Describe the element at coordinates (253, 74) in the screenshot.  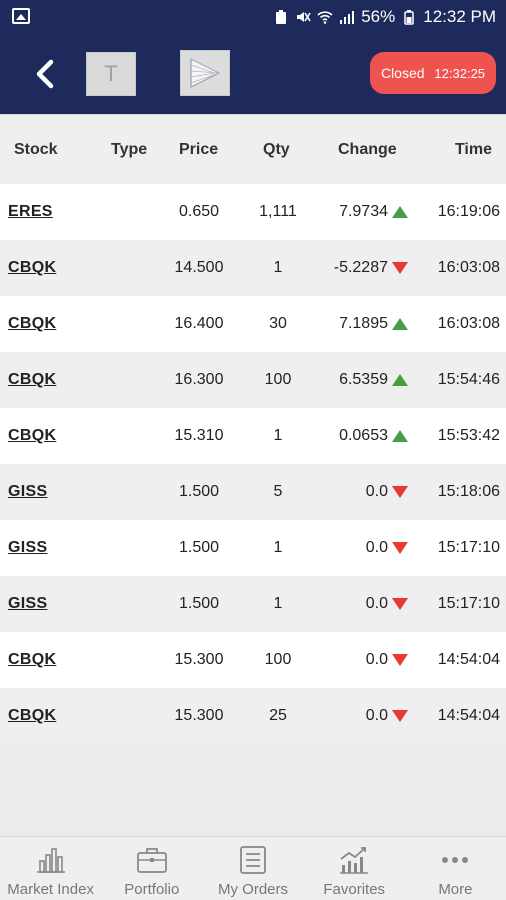
I see `app-header: T Closed 12:32:25` at that location.